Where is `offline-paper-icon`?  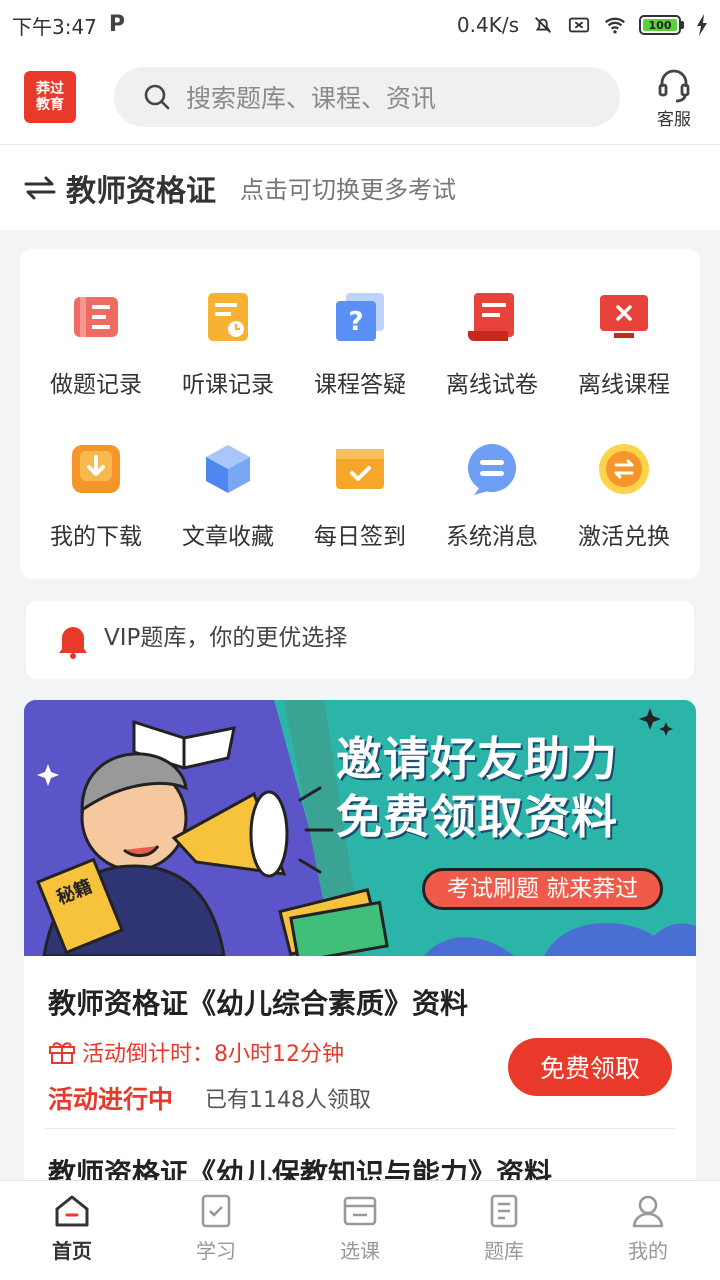 offline-paper-icon is located at coordinates (491, 317).